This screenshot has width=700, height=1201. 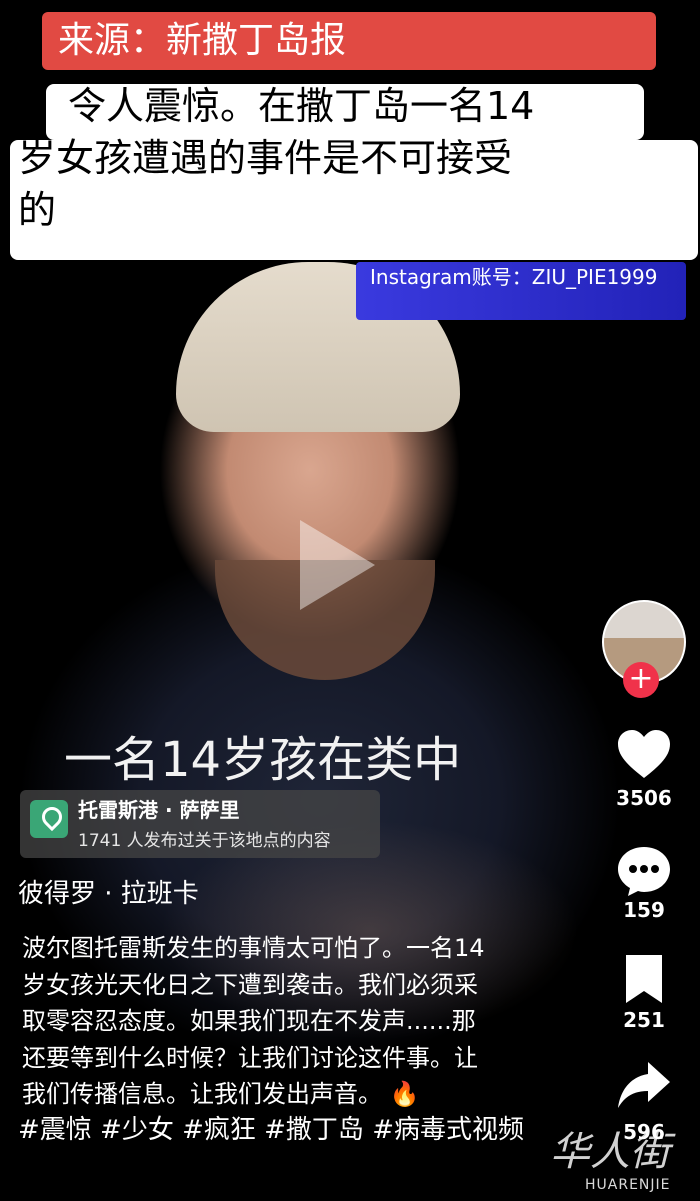 I want to click on headline-line-2: 岁女孩遭遇的事件是不可接受, so click(x=265, y=158).